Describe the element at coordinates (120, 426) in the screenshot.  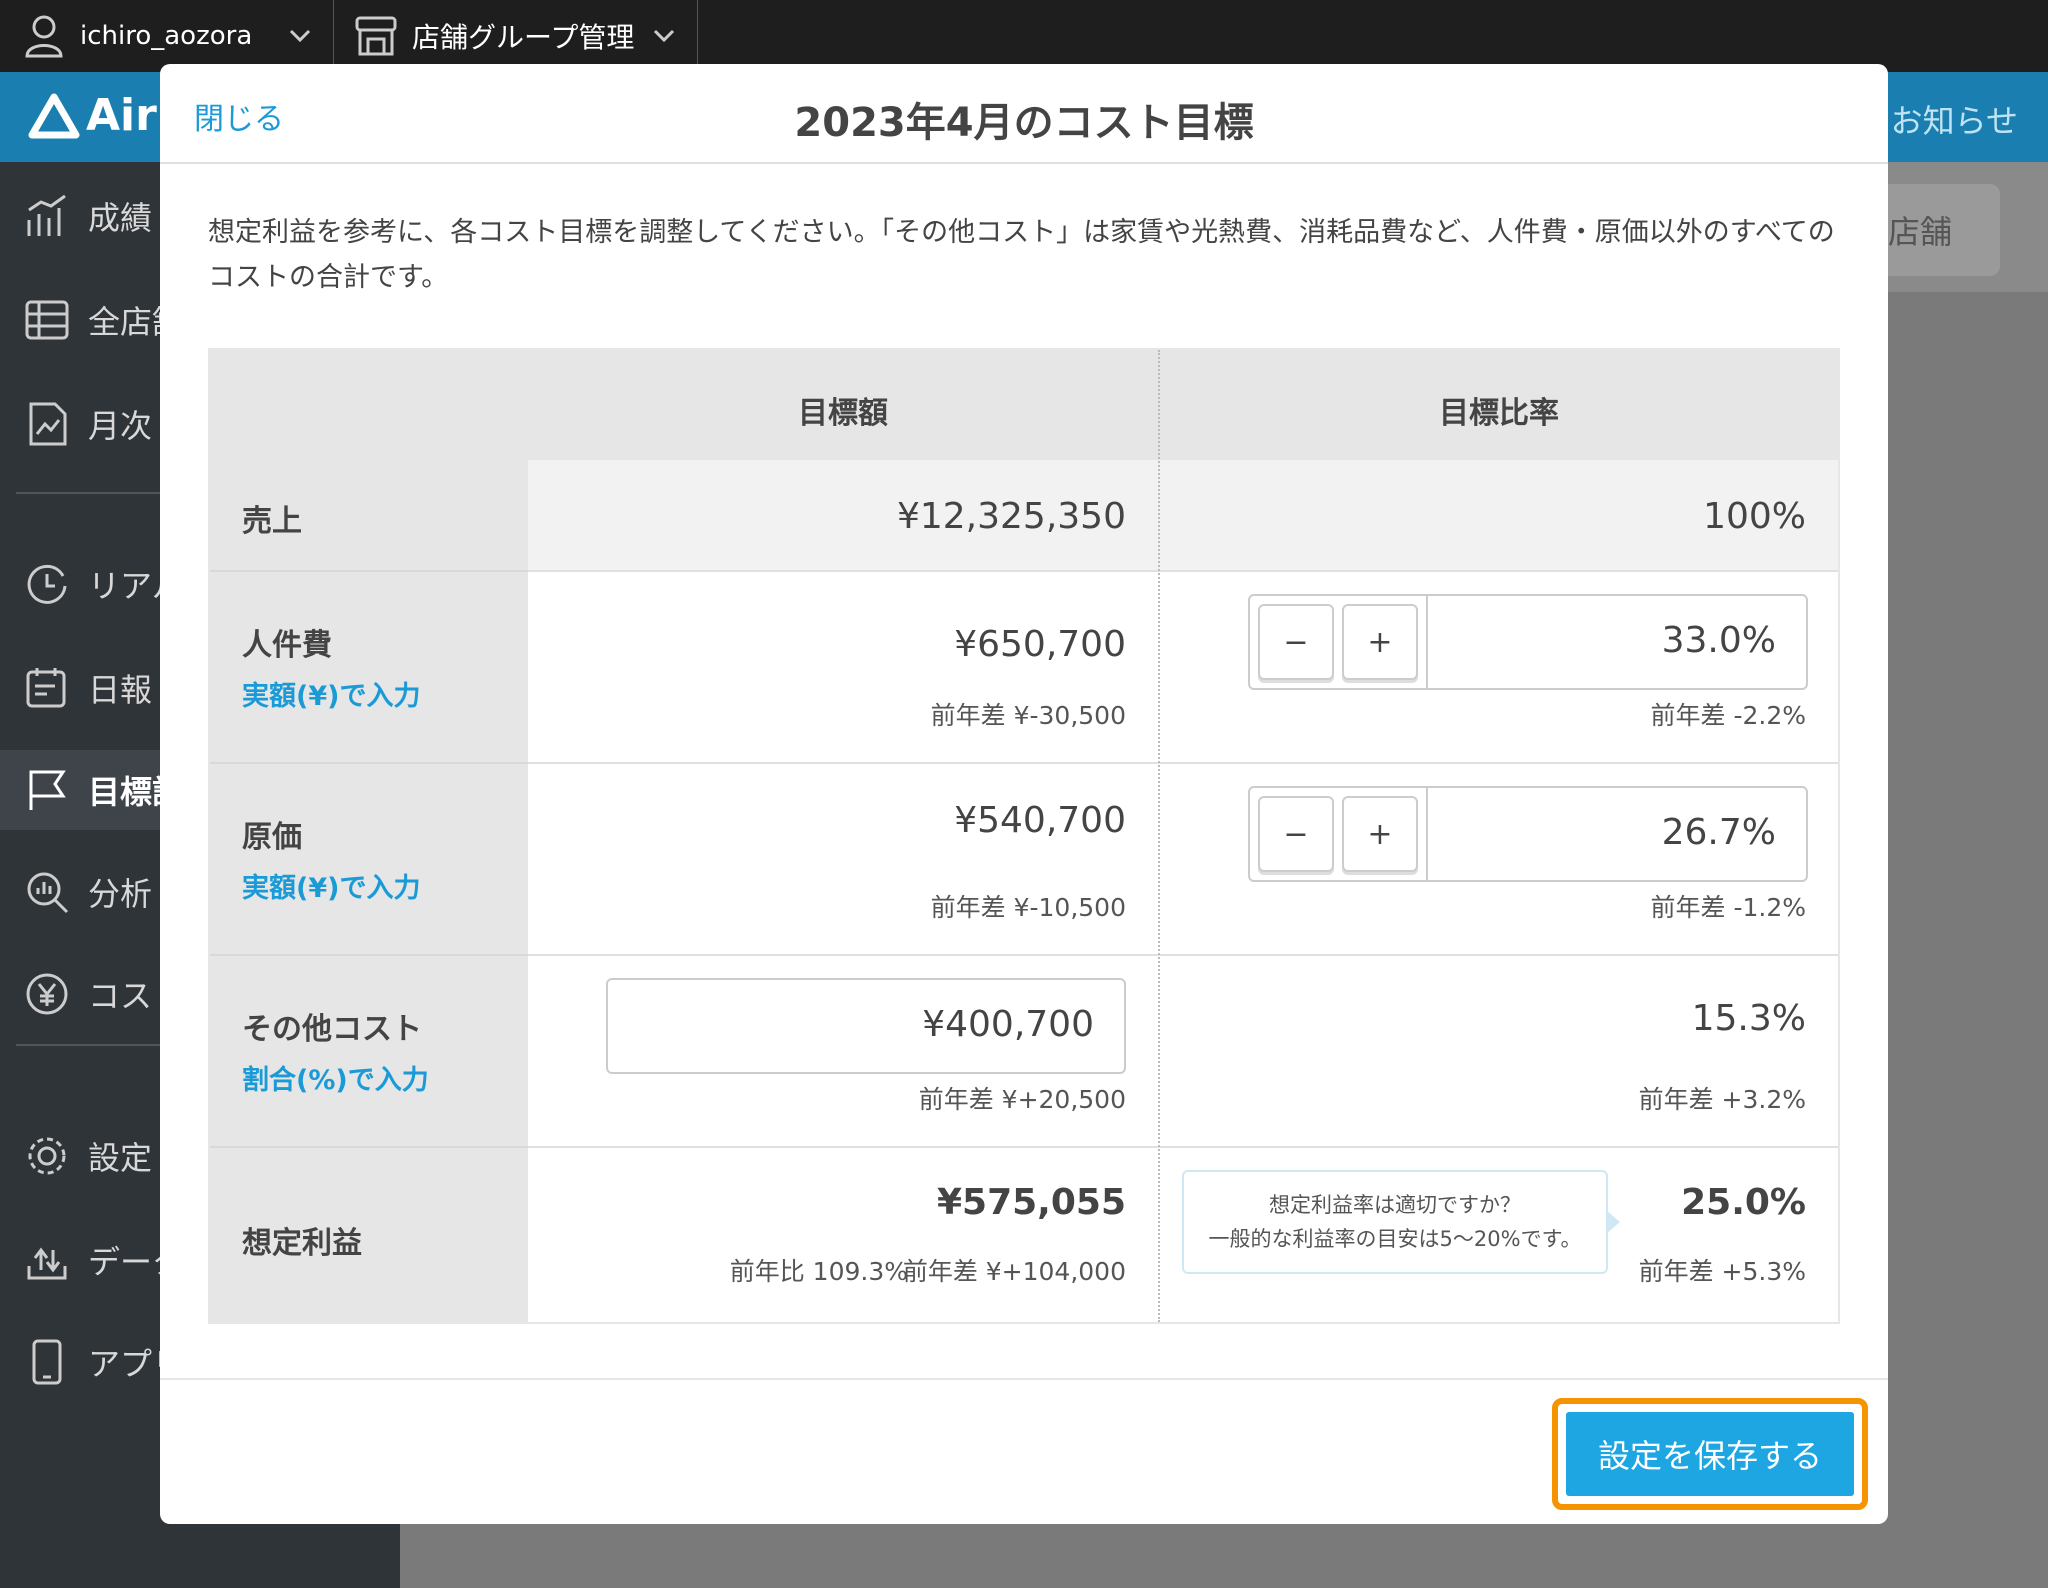
I see `sidebar-item-label: 月次` at that location.